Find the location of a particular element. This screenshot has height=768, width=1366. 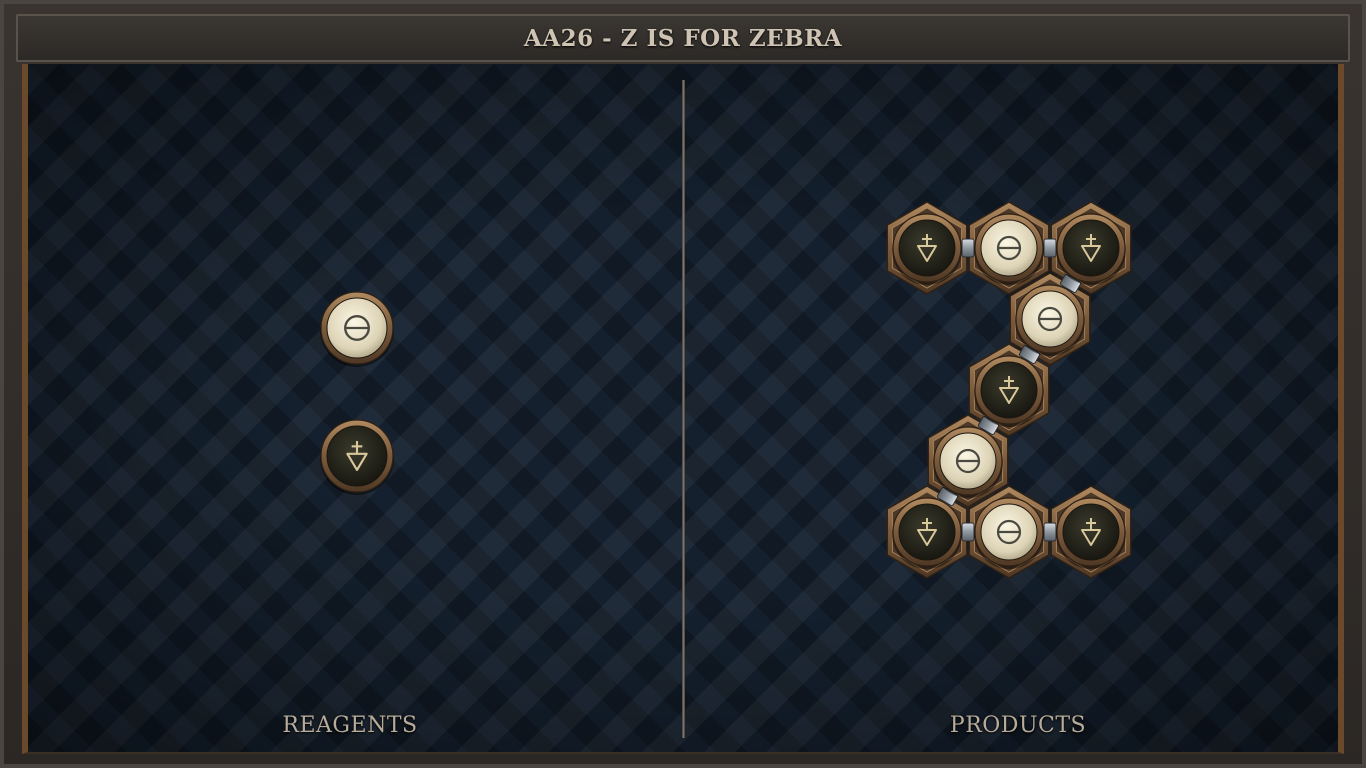

reagents-group is located at coordinates (357, 393).